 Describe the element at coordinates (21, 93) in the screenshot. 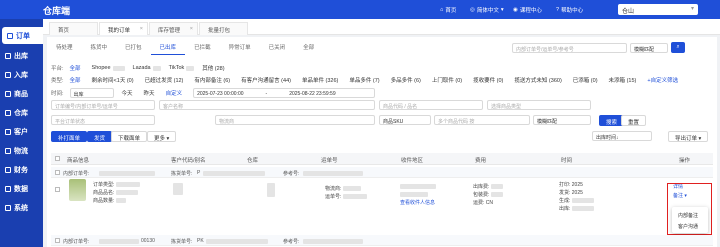

I see `sidebar-item-products: 商品` at that location.